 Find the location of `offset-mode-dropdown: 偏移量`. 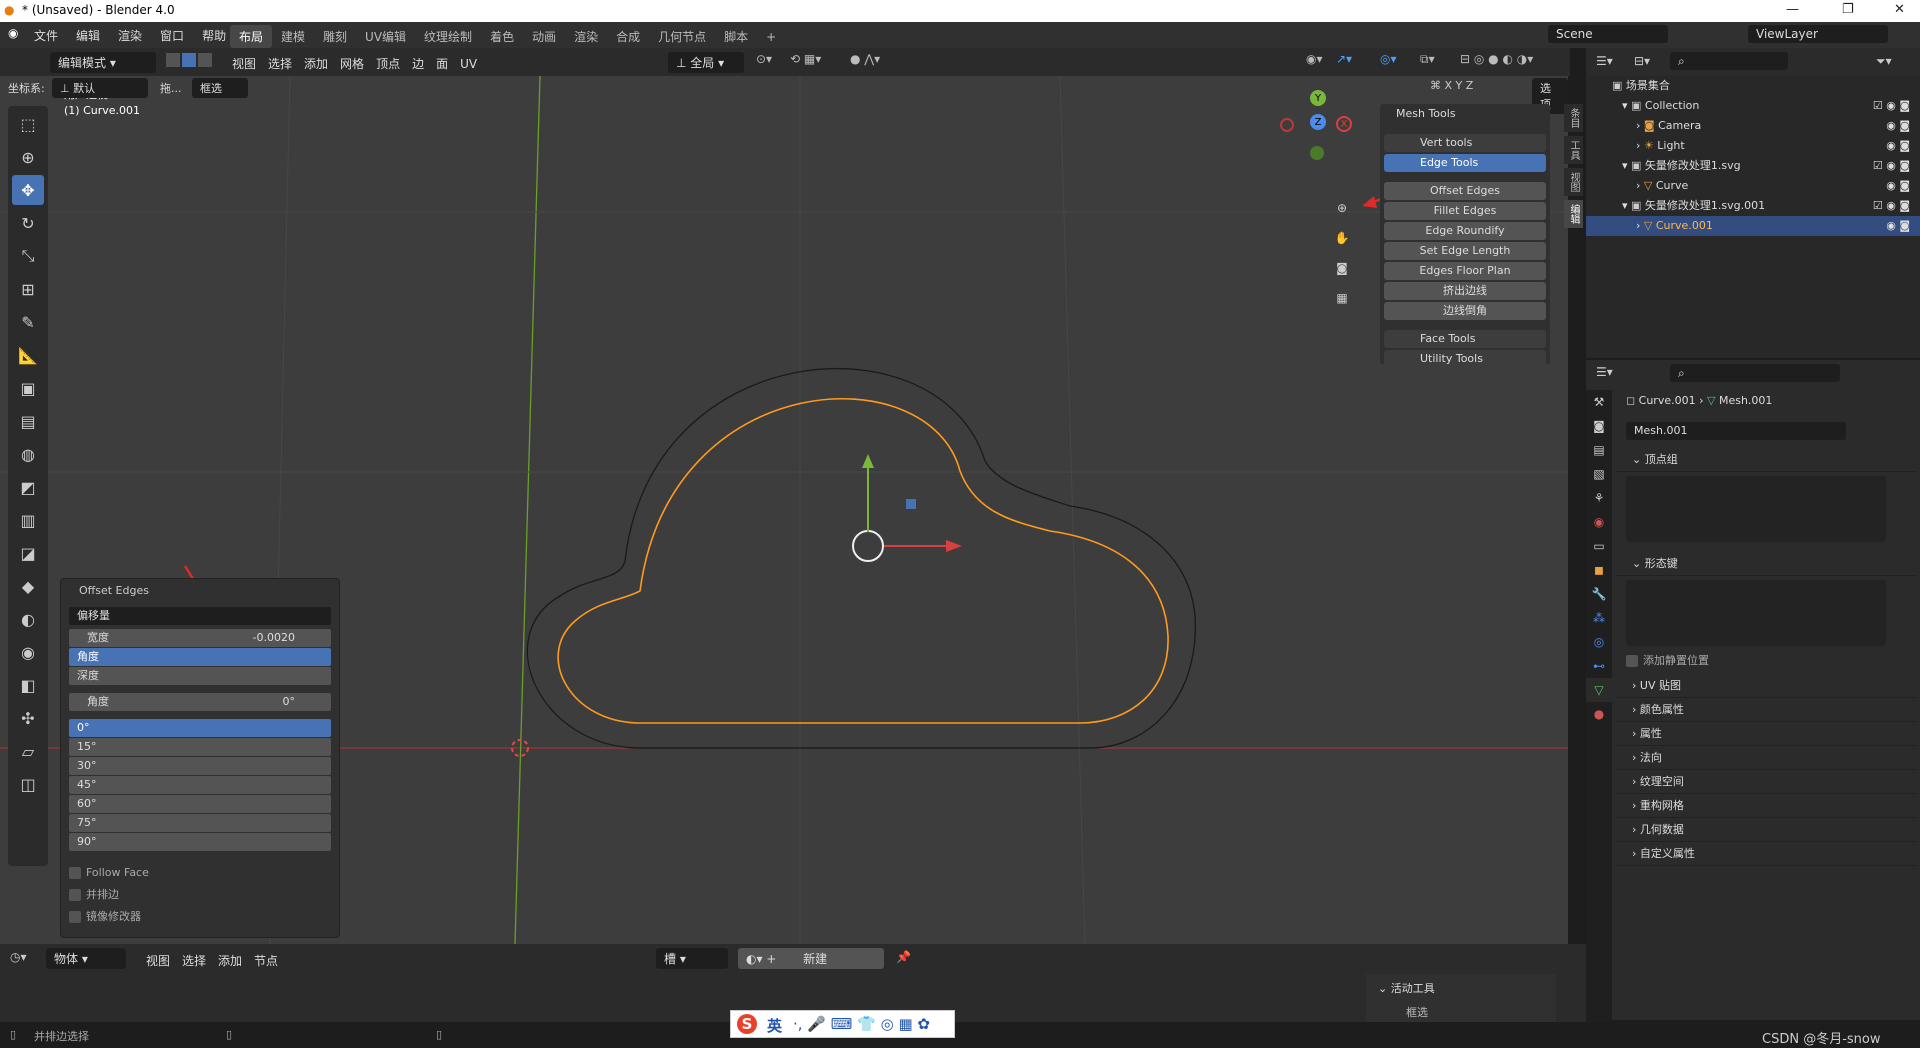

offset-mode-dropdown: 偏移量 is located at coordinates (200, 616).